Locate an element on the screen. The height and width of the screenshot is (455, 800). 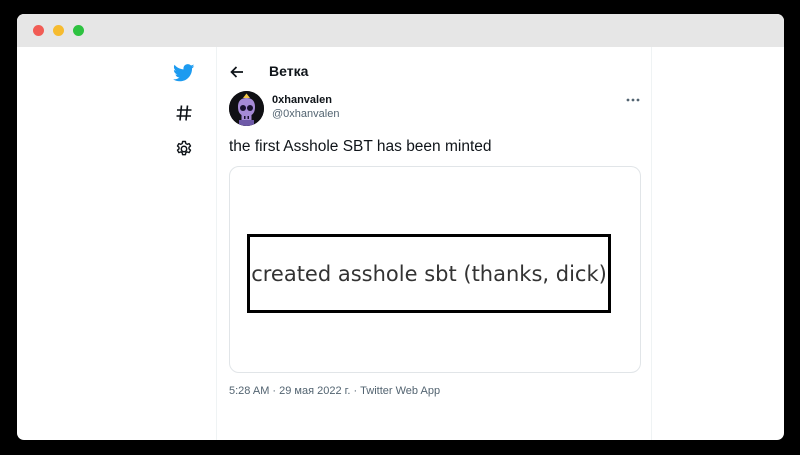
tweet-source: Twitter Web App is located at coordinates (400, 391).